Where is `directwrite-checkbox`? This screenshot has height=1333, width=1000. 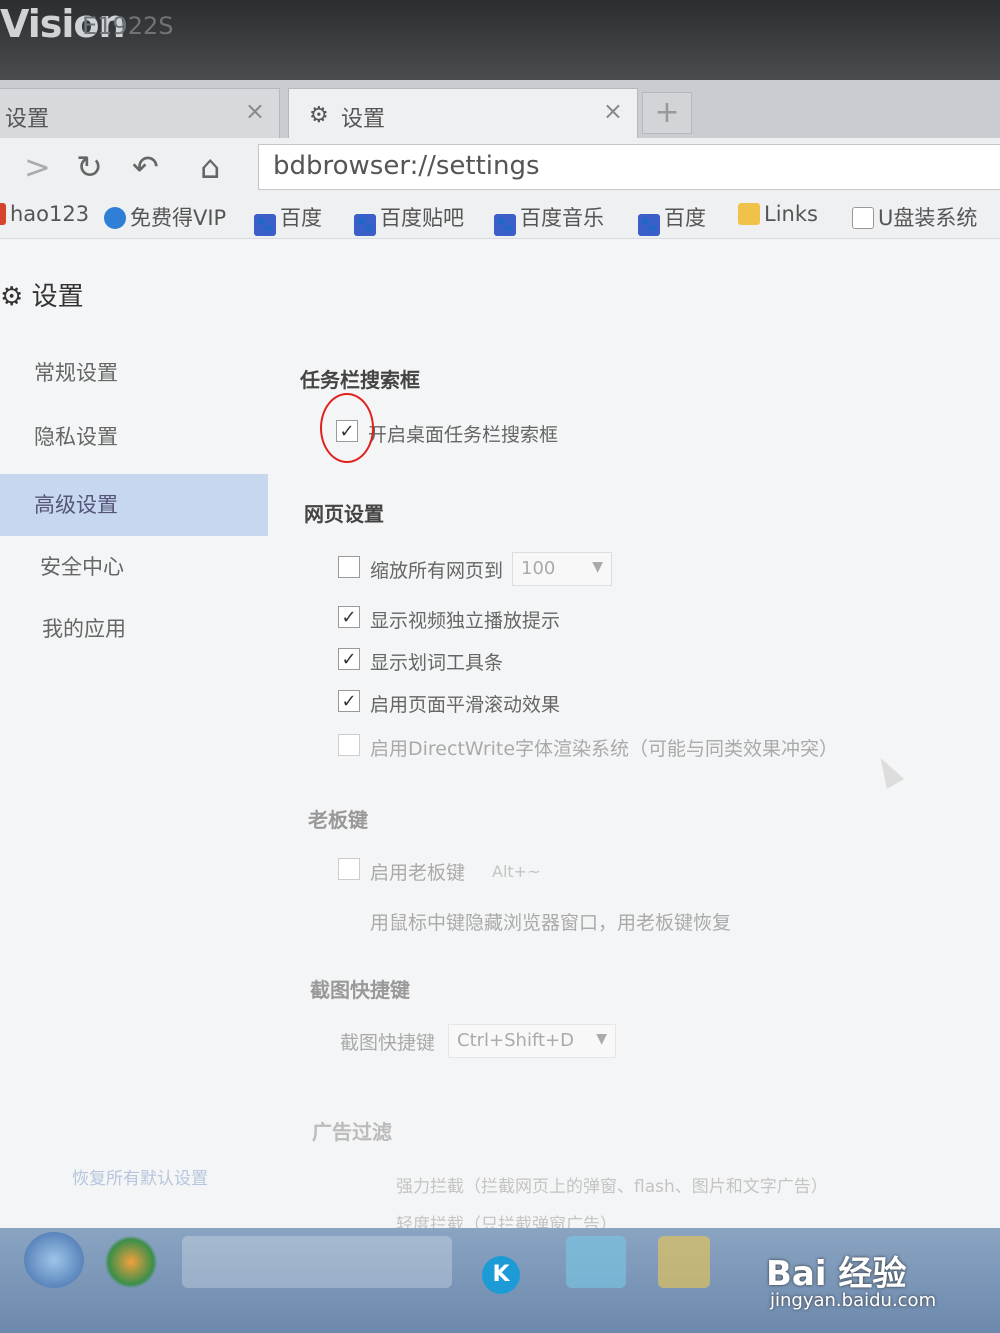 directwrite-checkbox is located at coordinates (349, 745).